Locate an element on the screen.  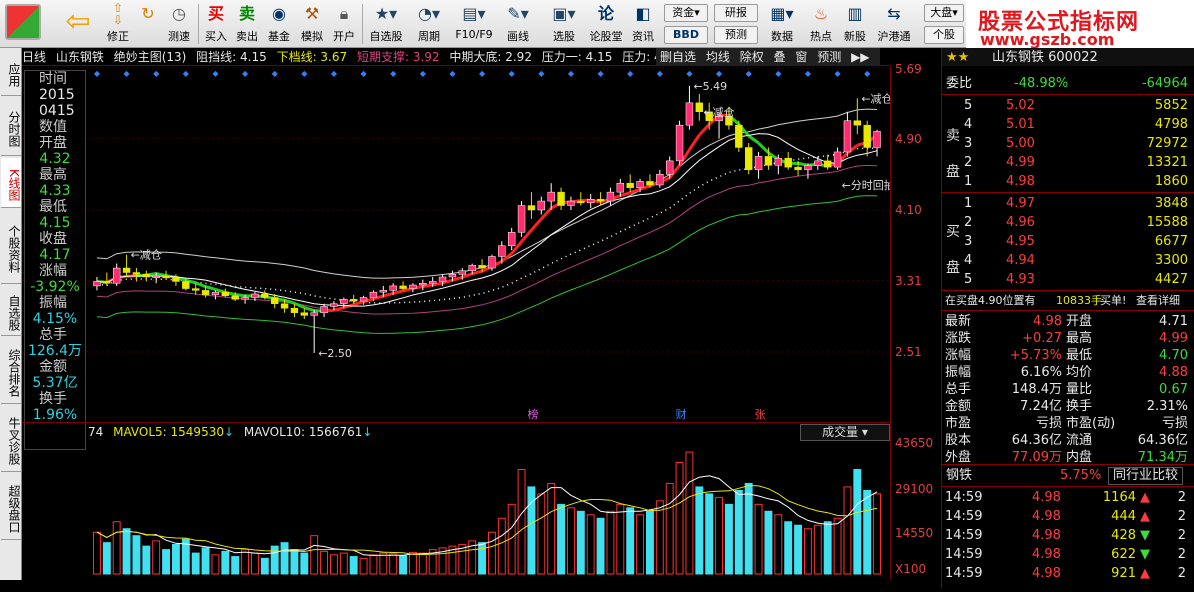
open-account-button: 🔒︎ 开户 is located at coordinates (344, 24).